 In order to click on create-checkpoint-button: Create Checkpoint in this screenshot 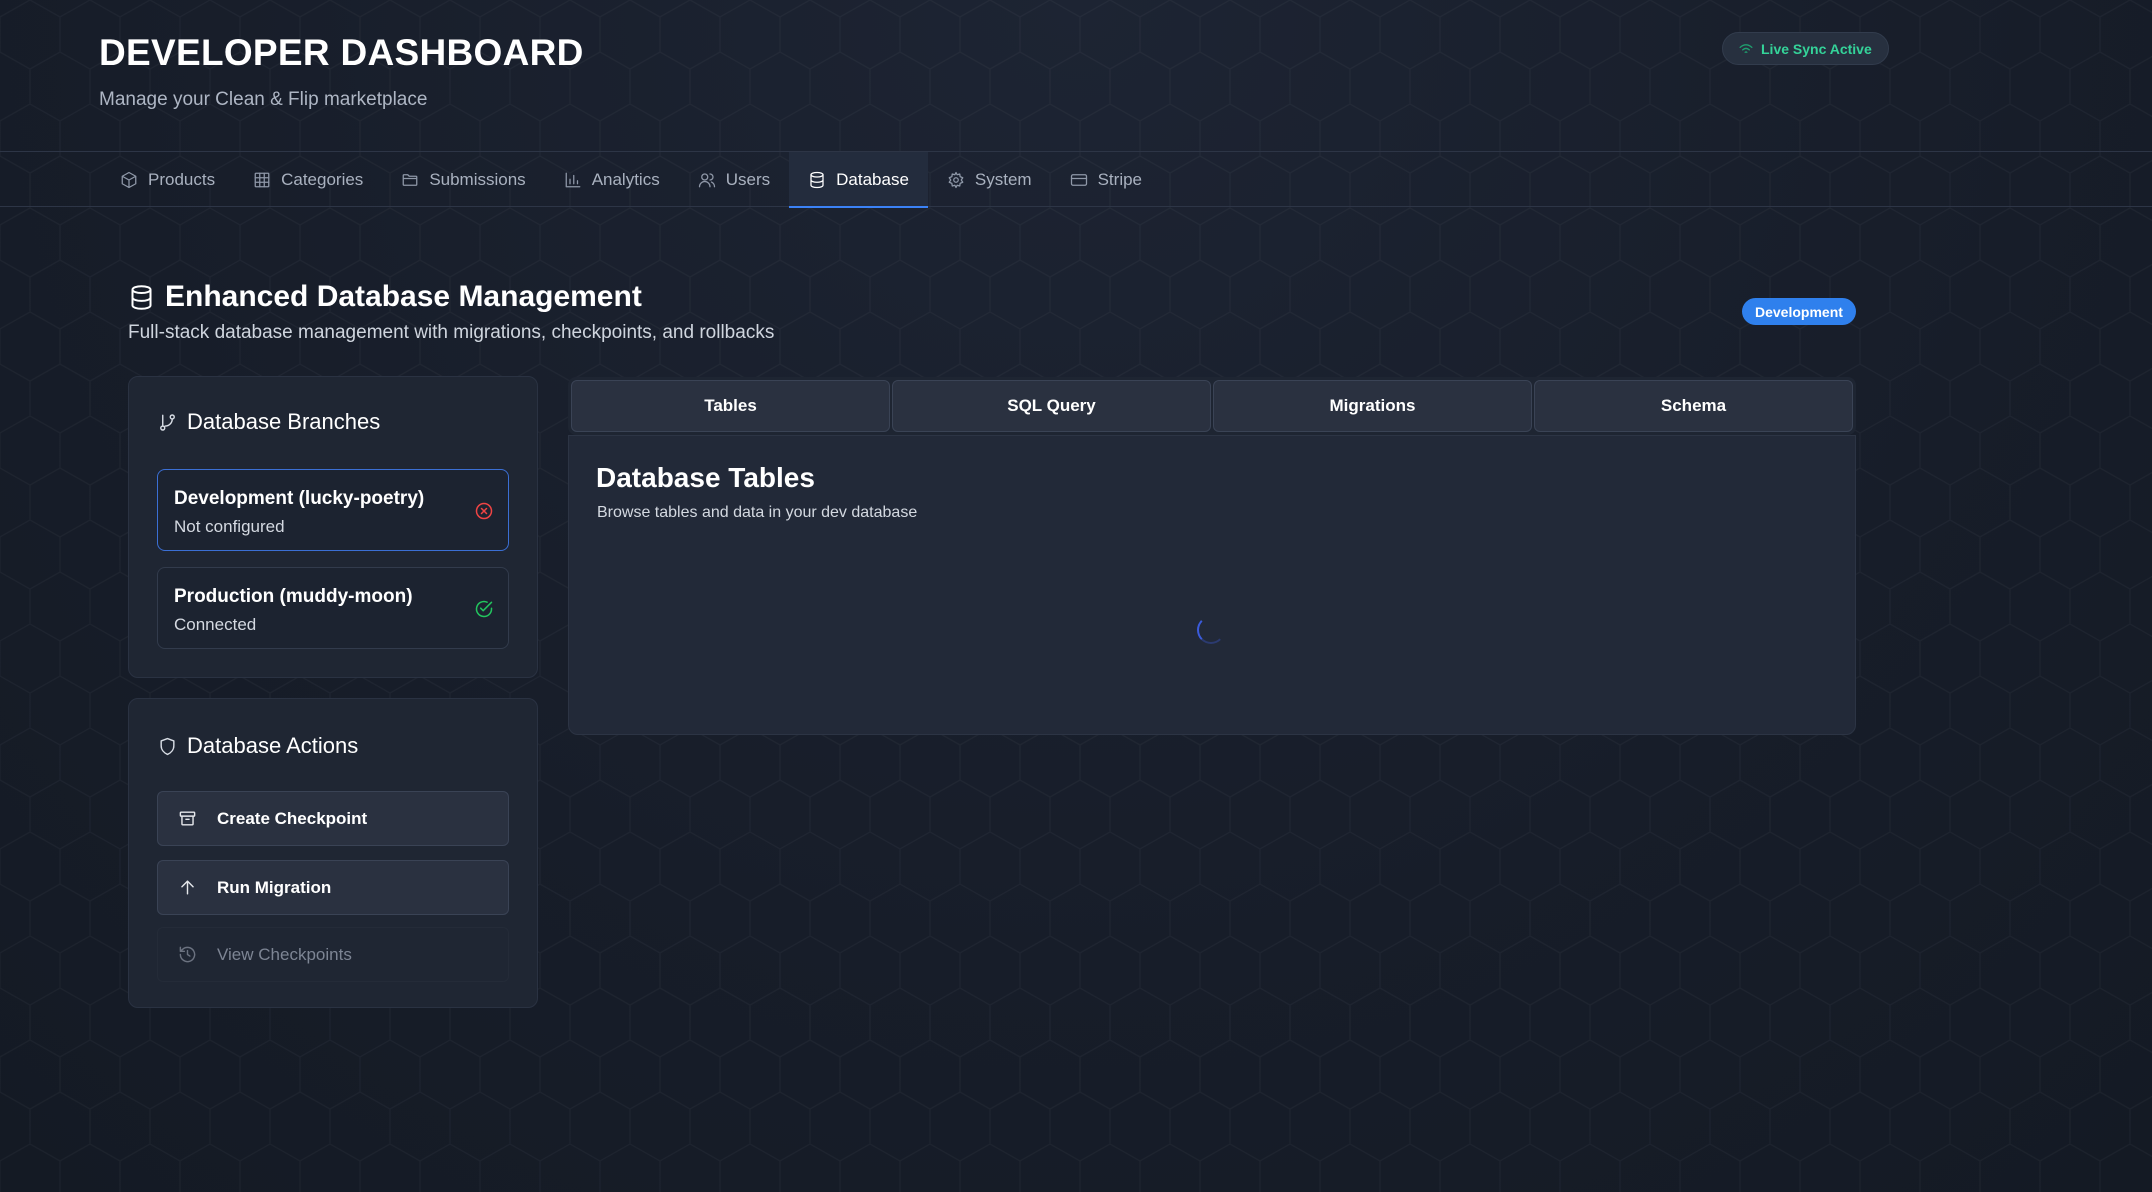, I will do `click(333, 818)`.